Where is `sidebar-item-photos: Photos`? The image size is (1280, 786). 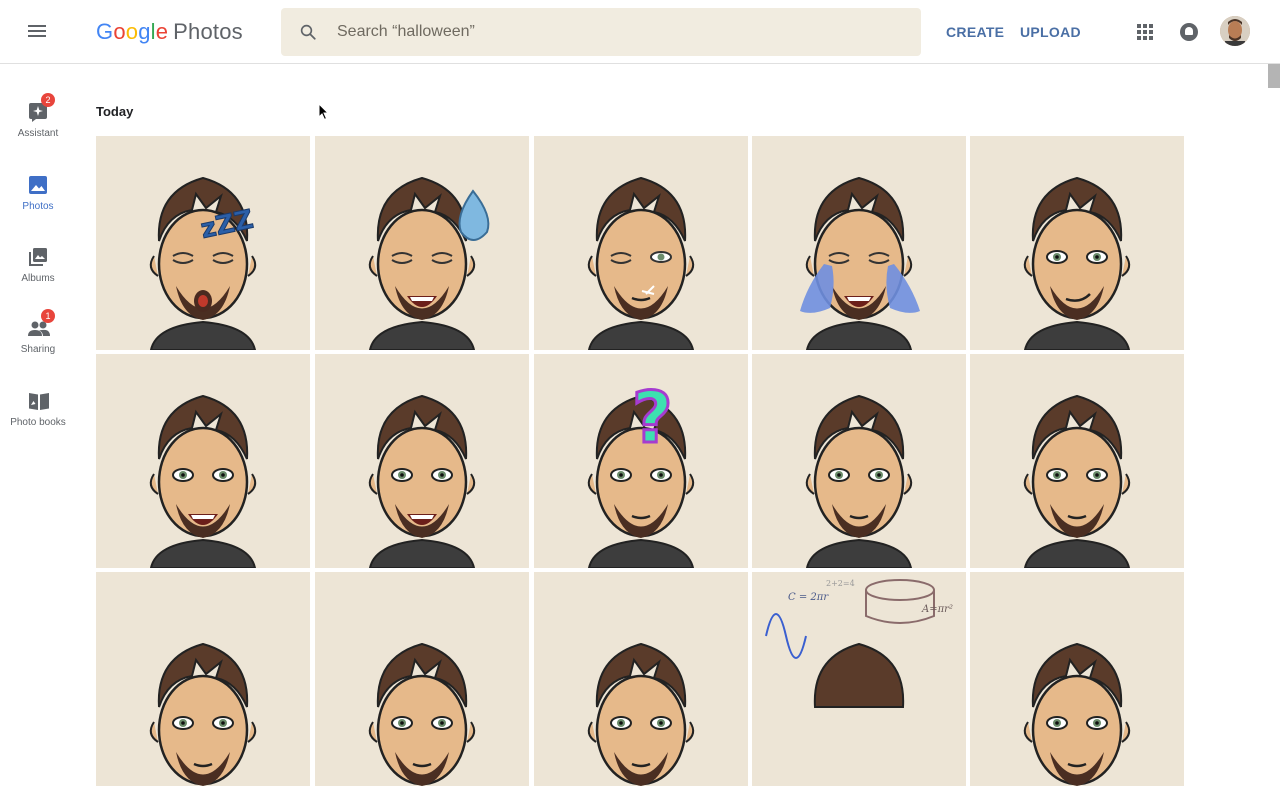 sidebar-item-photos: Photos is located at coordinates (38, 193).